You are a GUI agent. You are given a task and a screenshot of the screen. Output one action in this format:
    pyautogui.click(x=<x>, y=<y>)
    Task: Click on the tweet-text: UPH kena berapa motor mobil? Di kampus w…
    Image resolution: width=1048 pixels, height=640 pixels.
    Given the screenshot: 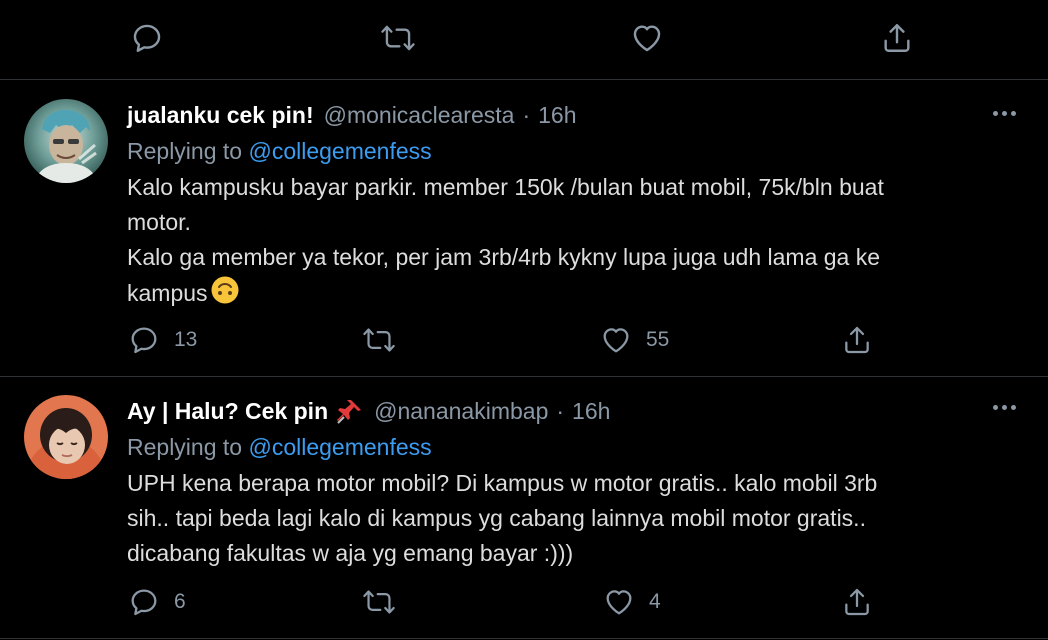 What is the action you would take?
    pyautogui.click(x=575, y=518)
    